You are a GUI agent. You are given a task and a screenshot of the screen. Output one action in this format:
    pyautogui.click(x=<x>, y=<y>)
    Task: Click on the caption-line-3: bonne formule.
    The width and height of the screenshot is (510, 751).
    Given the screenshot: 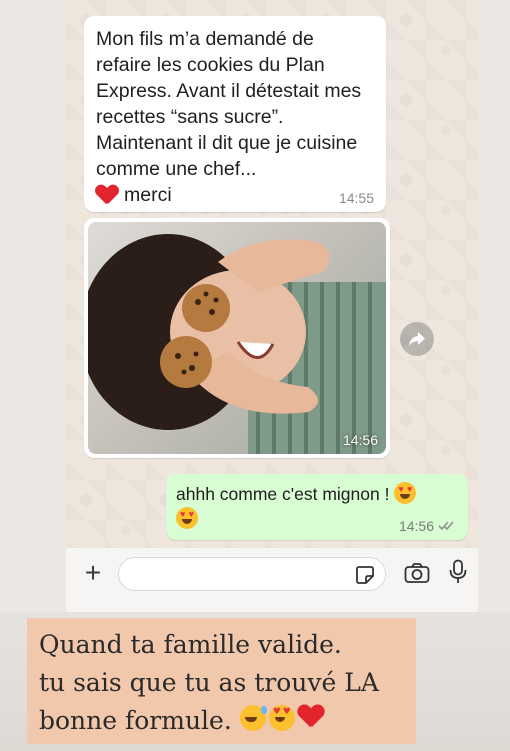 What is the action you would take?
    pyautogui.click(x=221, y=721)
    